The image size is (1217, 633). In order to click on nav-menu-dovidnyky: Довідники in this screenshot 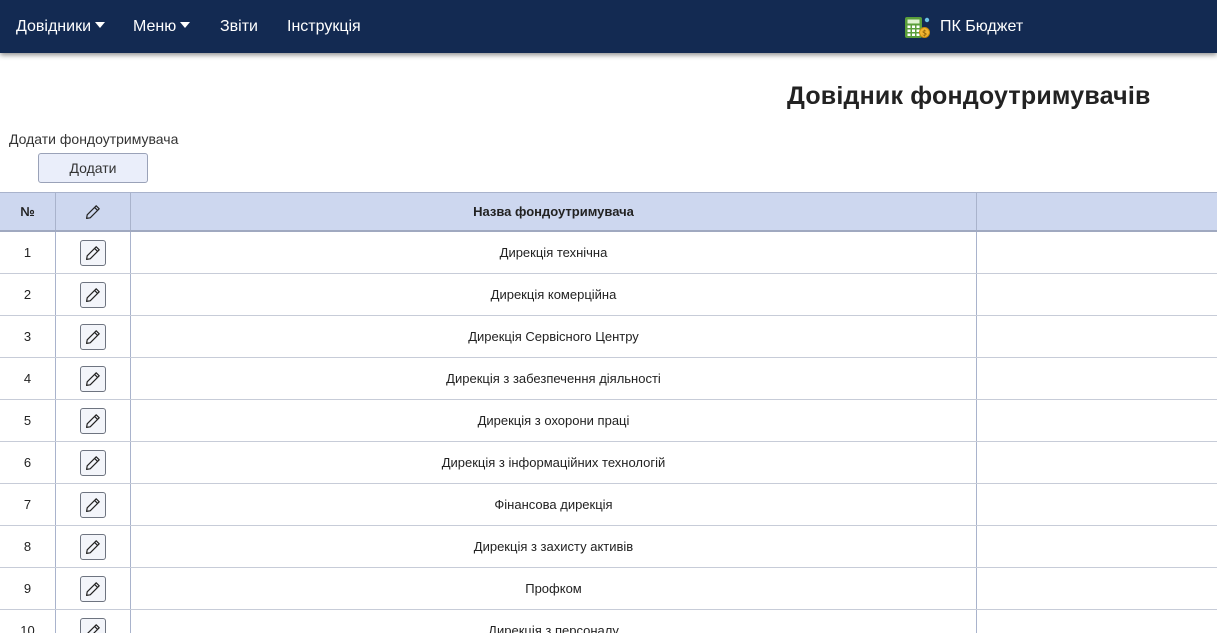, I will do `click(61, 27)`.